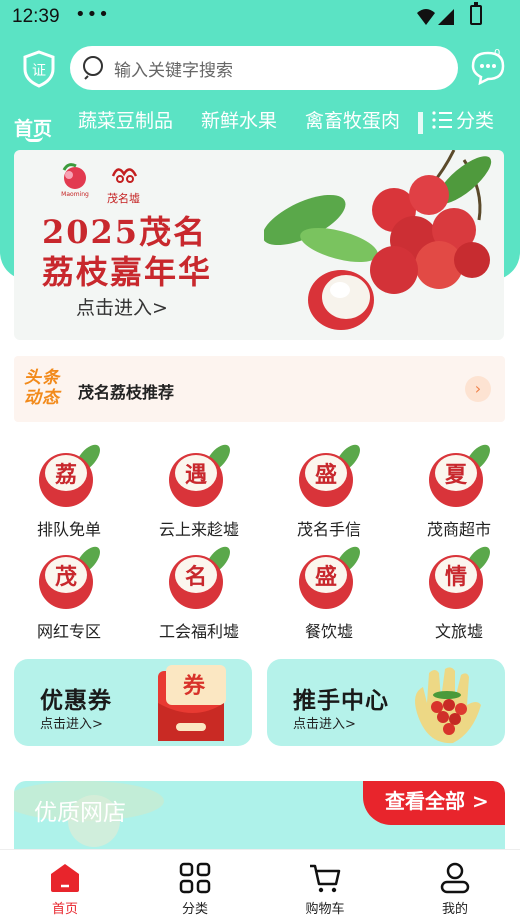 This screenshot has height=924, width=520. Describe the element at coordinates (42, 388) in the screenshot. I see `headline-logo: 头条 动态` at that location.